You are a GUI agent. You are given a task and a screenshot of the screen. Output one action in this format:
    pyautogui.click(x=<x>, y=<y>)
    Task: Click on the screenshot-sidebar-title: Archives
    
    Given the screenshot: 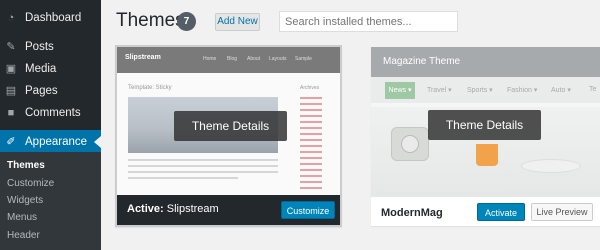 What is the action you would take?
    pyautogui.click(x=310, y=88)
    